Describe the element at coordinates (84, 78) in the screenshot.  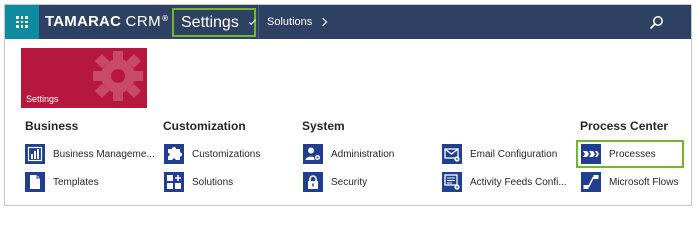
I see `settings-tile: Settings` at that location.